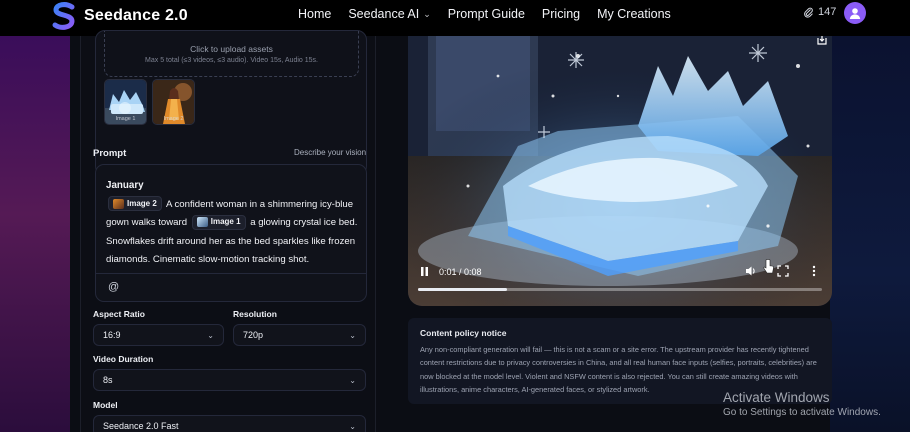  What do you see at coordinates (110, 153) in the screenshot?
I see `prompt-label: Prompt` at bounding box center [110, 153].